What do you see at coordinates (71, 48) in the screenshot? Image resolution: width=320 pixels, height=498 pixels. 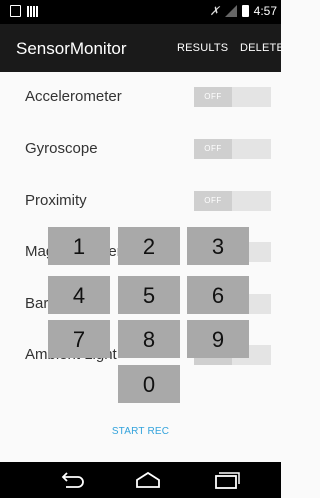 I see `app-title: SensorMonitor` at bounding box center [71, 48].